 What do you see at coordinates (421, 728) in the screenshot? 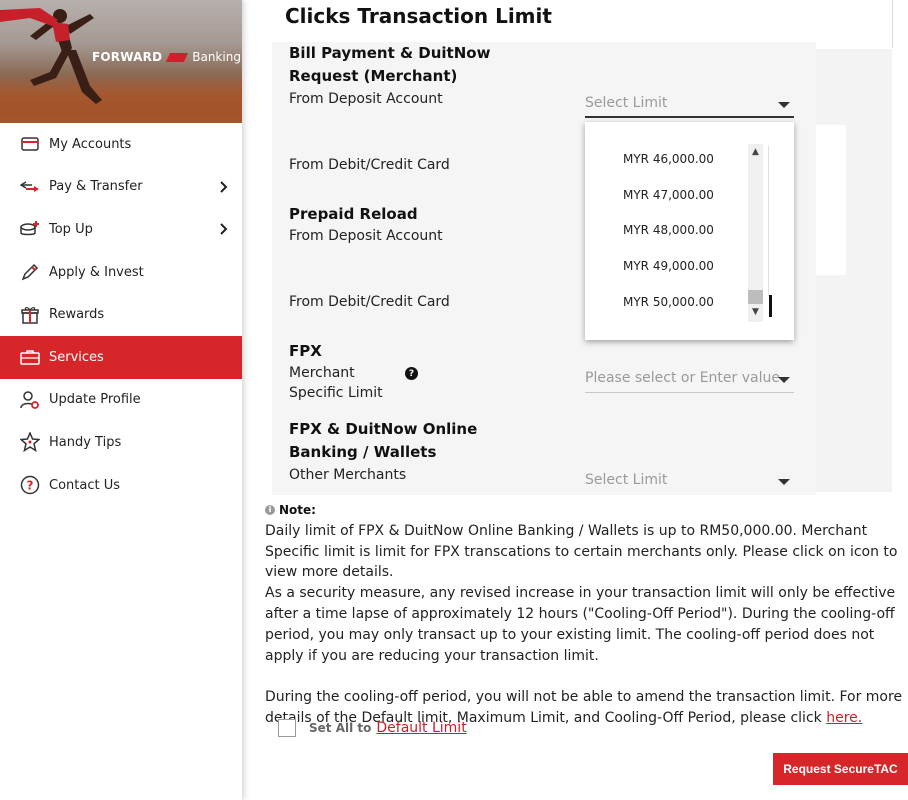
I see `default-limit-link: Default Limit` at bounding box center [421, 728].